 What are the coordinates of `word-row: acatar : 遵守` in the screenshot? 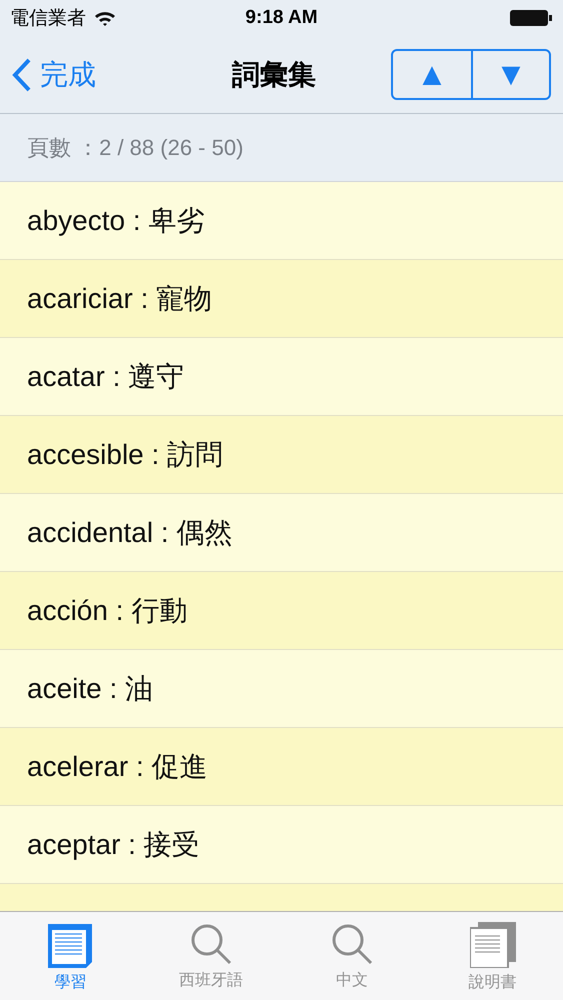 It's located at (281, 377).